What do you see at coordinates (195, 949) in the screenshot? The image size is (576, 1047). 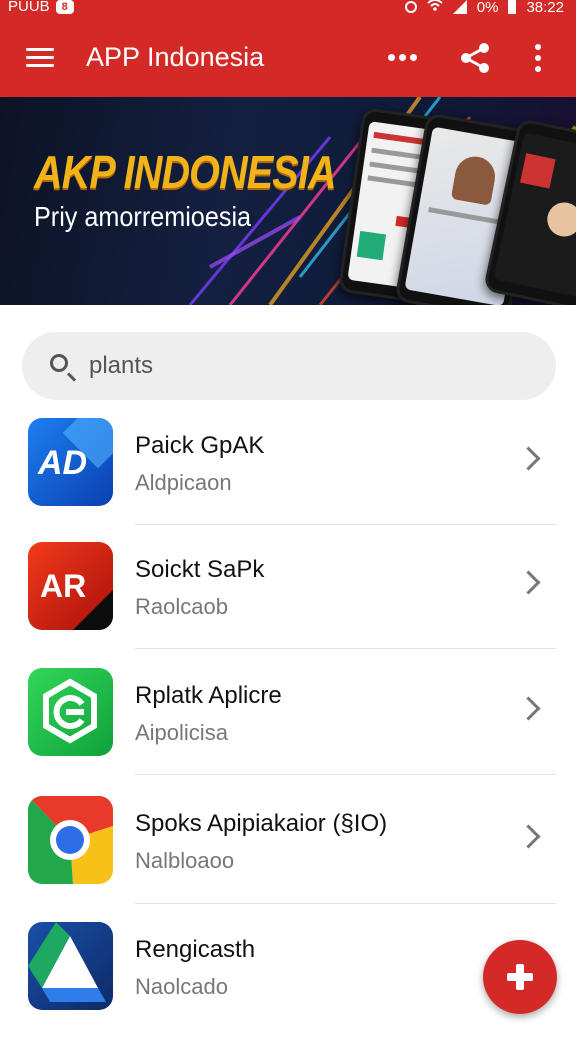 I see `app-name: Rengicasth` at bounding box center [195, 949].